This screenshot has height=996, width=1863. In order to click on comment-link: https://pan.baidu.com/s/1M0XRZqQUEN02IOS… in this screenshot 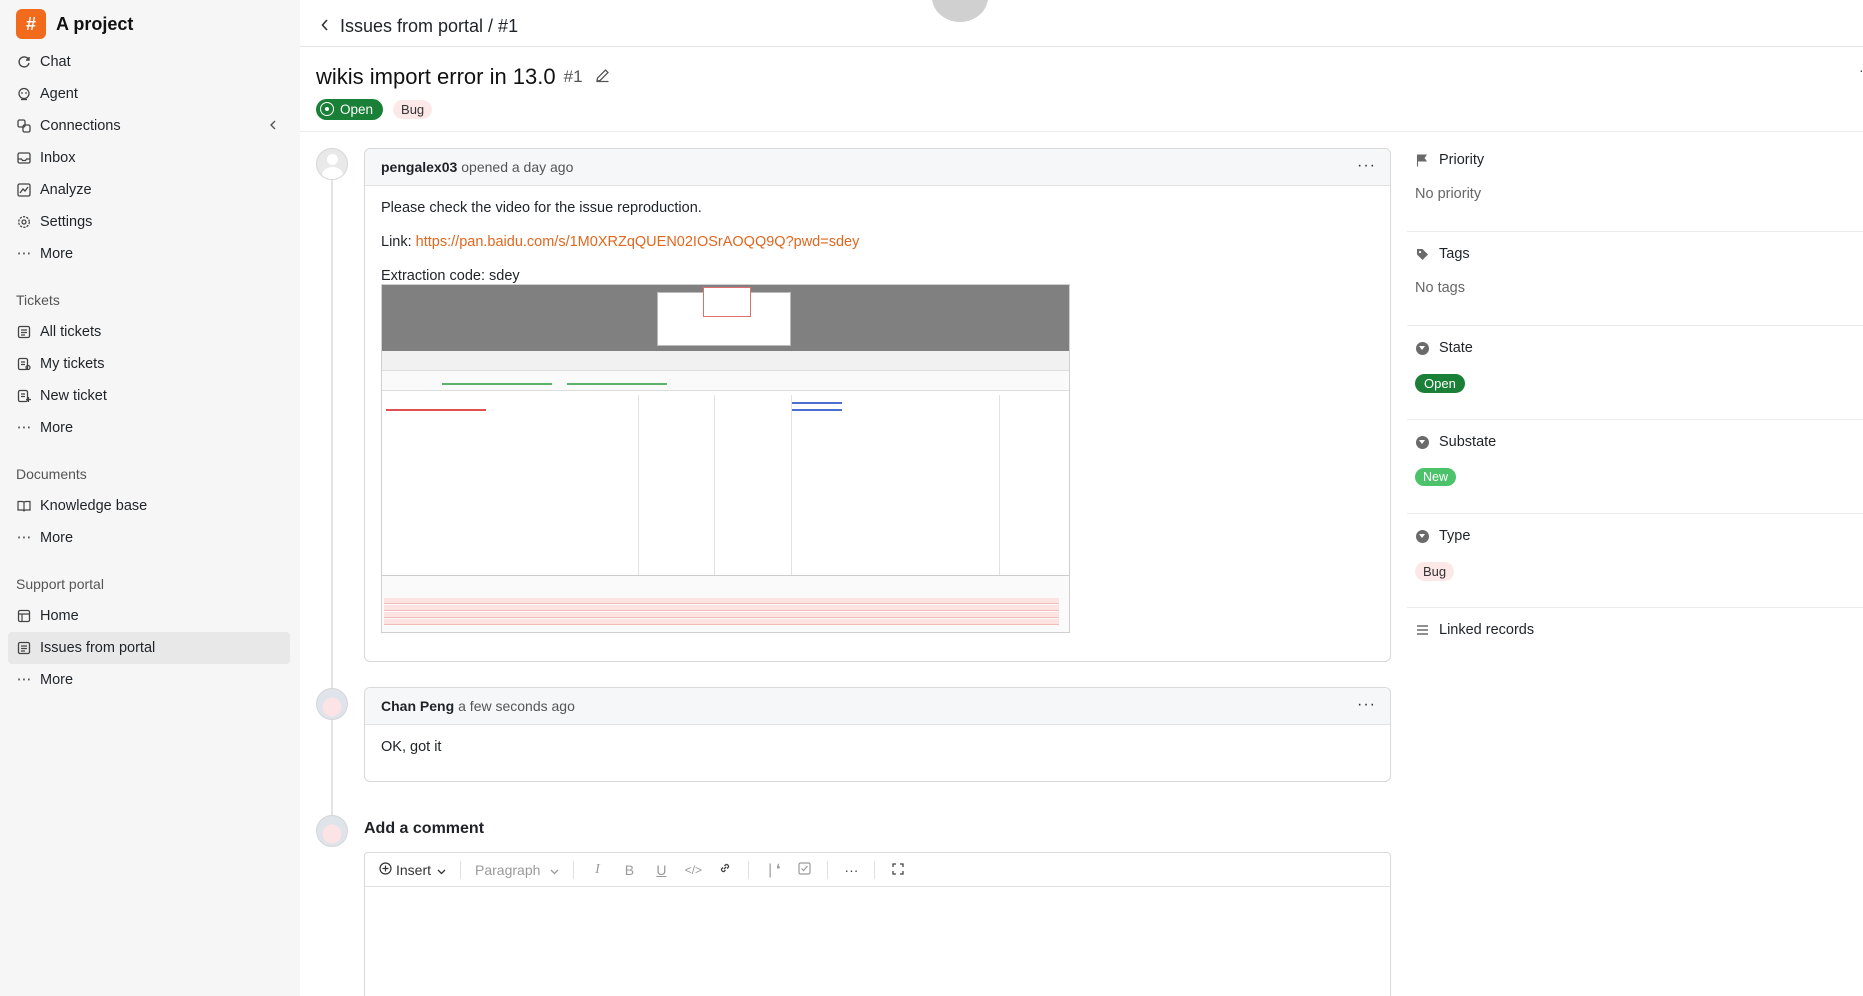, I will do `click(638, 242)`.